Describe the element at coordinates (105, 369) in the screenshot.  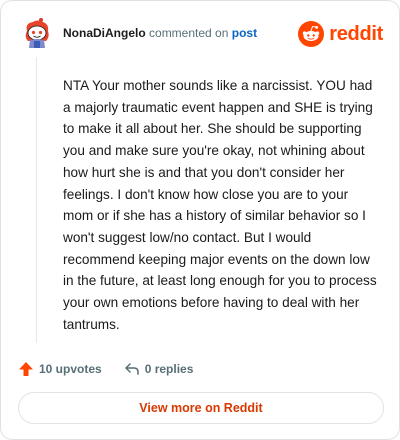
I see `comment-actions: 10 upvotes 0 replies` at that location.